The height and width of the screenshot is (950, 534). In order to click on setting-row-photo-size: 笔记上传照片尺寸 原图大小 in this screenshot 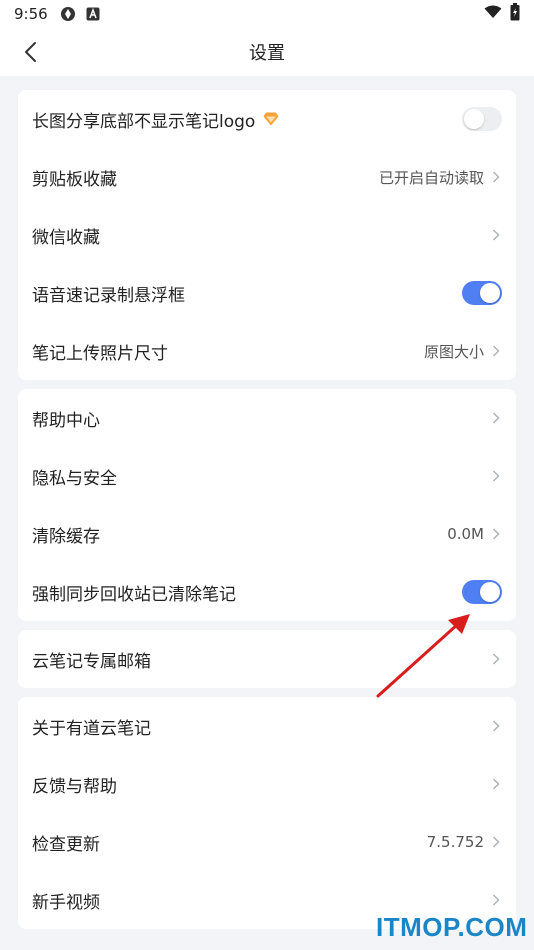, I will do `click(267, 351)`.